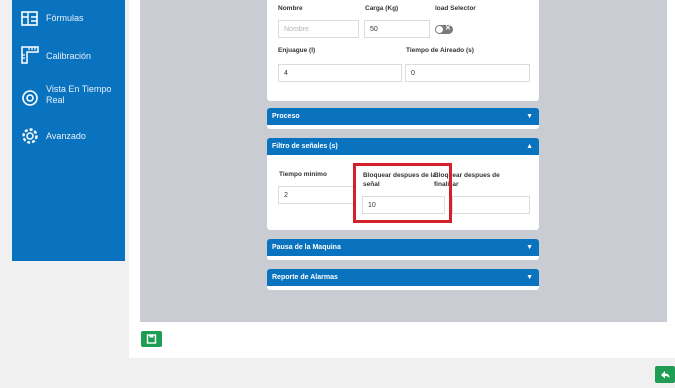 The height and width of the screenshot is (388, 675). What do you see at coordinates (402, 193) in the screenshot?
I see `highlight-box` at bounding box center [402, 193].